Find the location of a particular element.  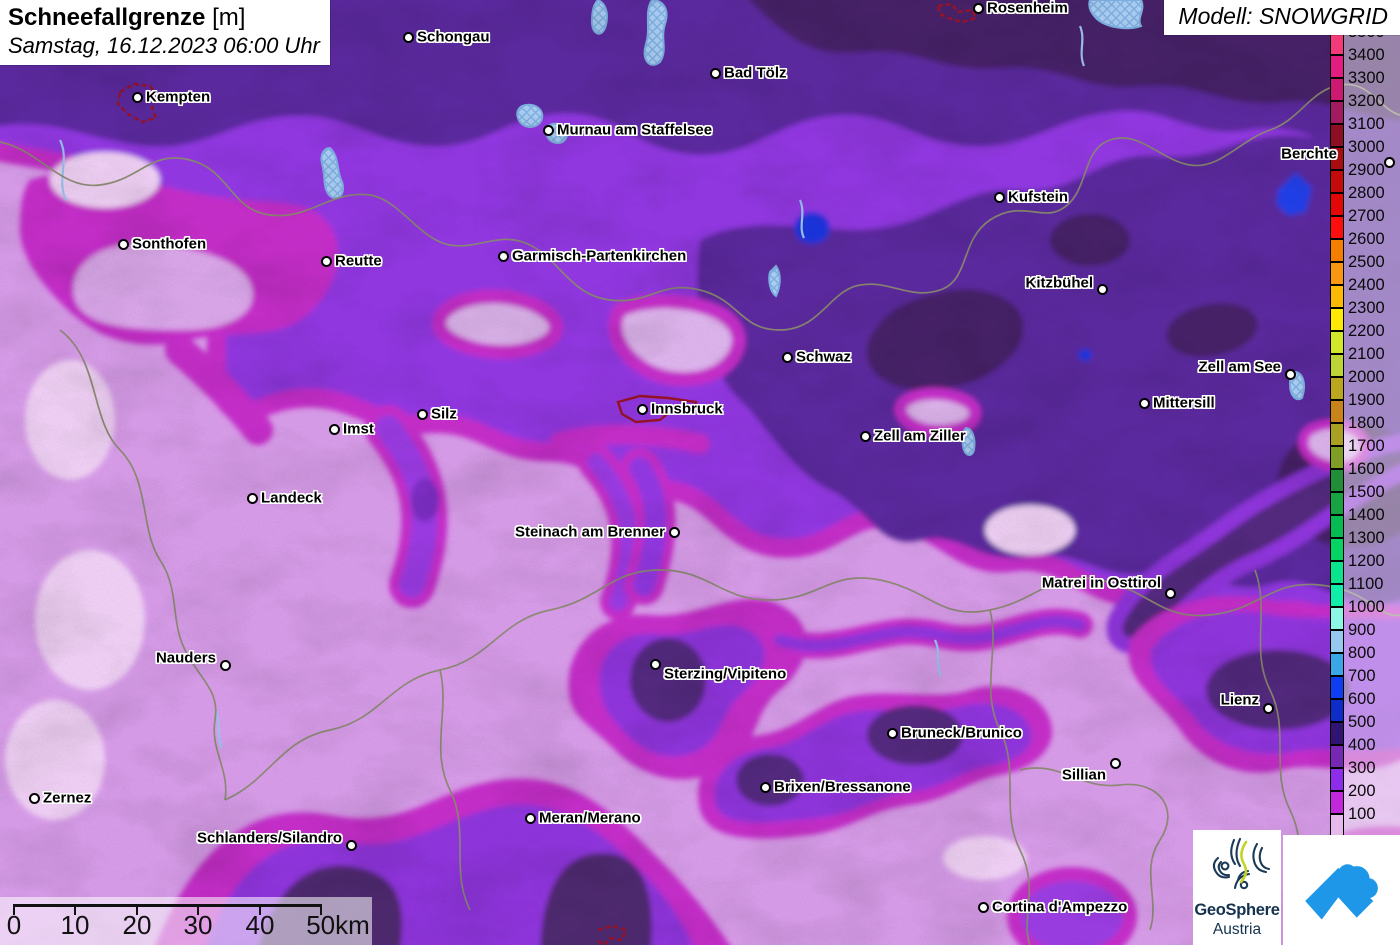

title-text: Schneefallgrenze is located at coordinates (107, 17).